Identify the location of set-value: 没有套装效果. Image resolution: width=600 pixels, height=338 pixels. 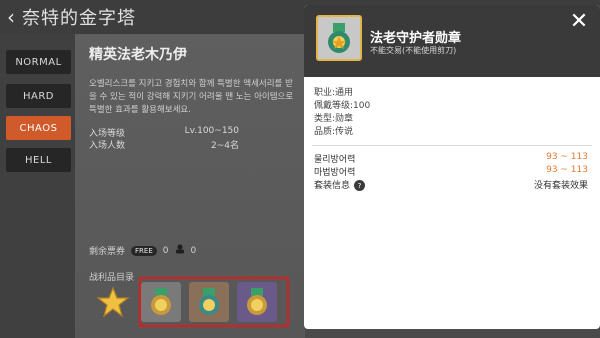
(560, 186).